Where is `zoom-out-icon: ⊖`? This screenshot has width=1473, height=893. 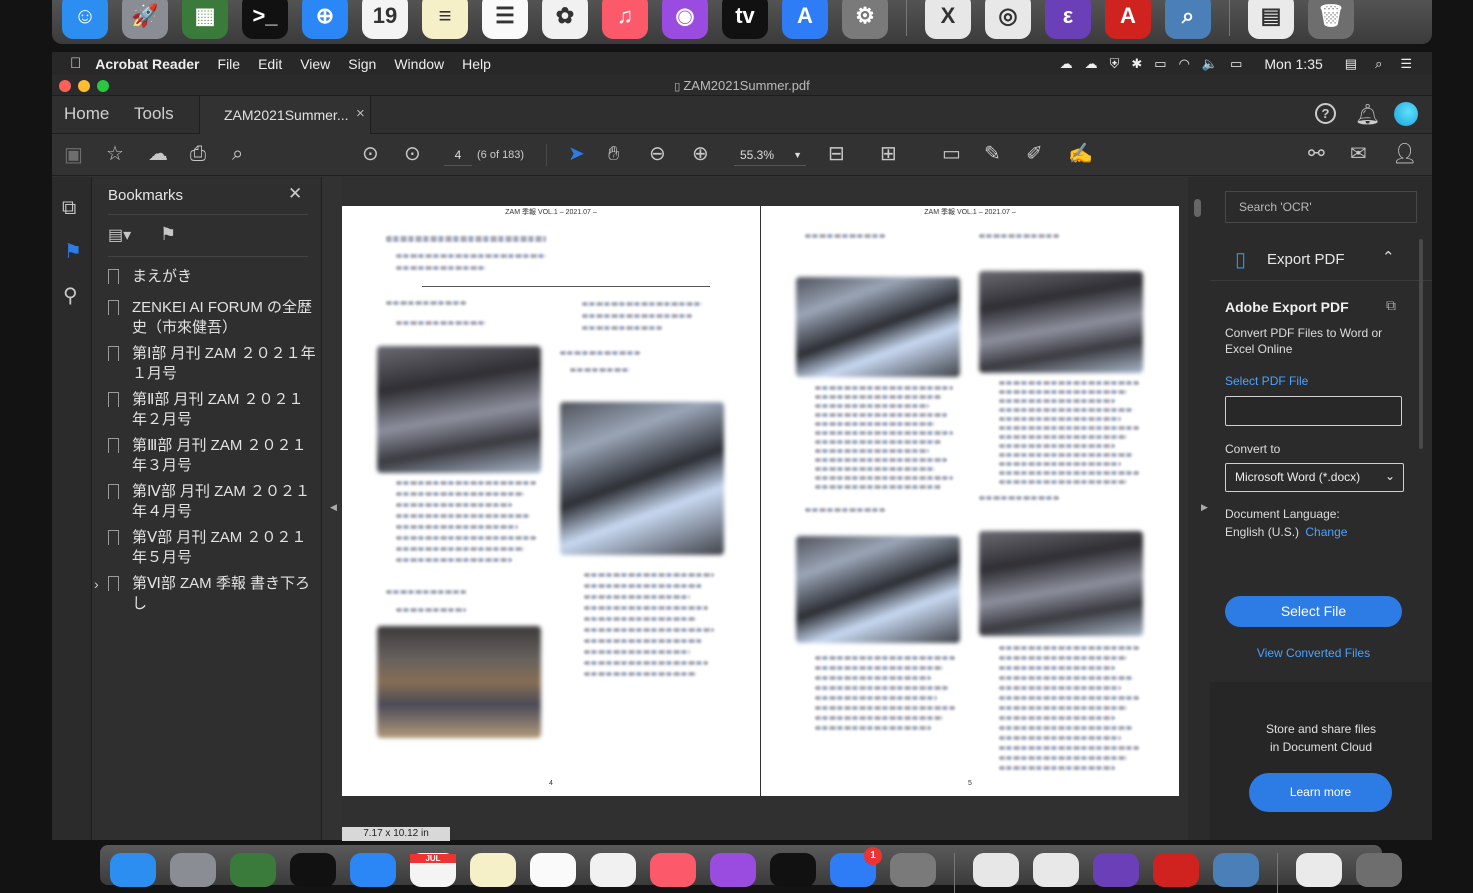 zoom-out-icon: ⊖ is located at coordinates (657, 154).